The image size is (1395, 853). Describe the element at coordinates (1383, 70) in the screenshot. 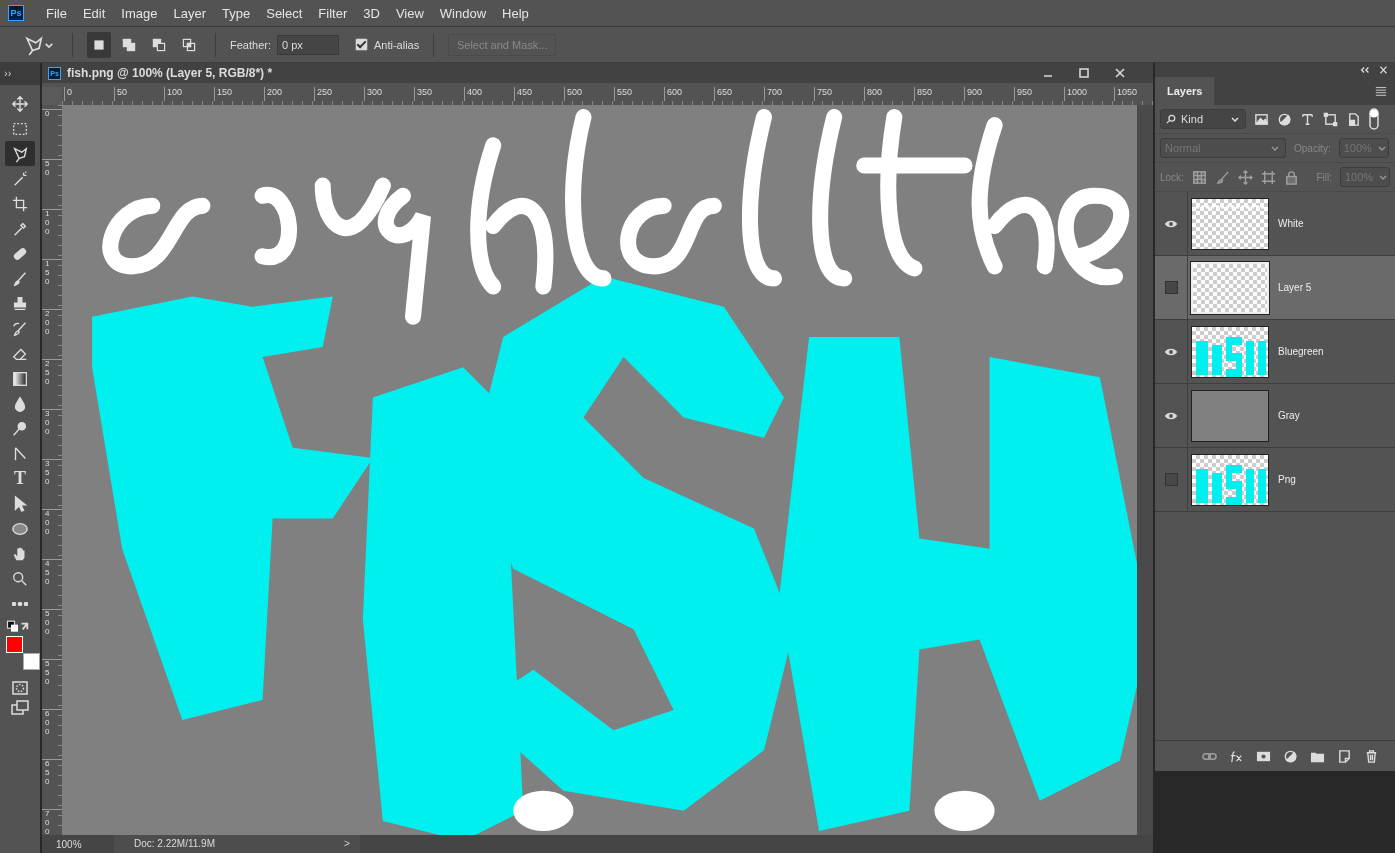

I see `close-icon` at that location.